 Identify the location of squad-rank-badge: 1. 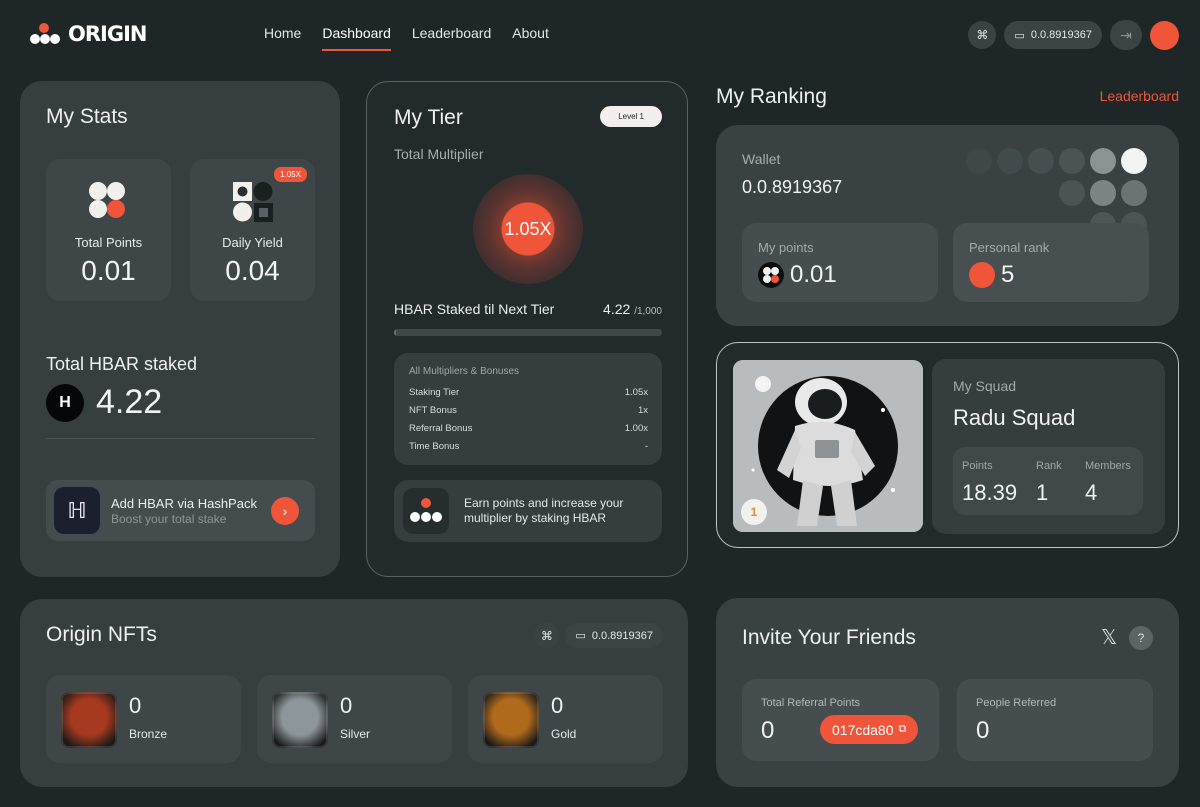
(754, 512).